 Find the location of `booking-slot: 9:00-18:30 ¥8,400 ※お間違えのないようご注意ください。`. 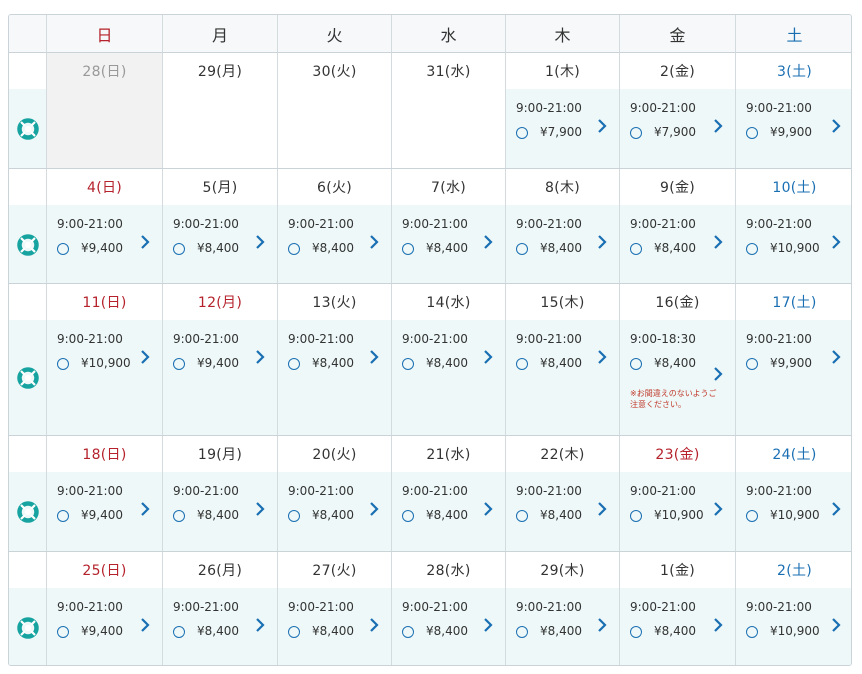

booking-slot: 9:00-18:30 ¥8,400 ※お間違えのないようご注意ください。 is located at coordinates (677, 377).